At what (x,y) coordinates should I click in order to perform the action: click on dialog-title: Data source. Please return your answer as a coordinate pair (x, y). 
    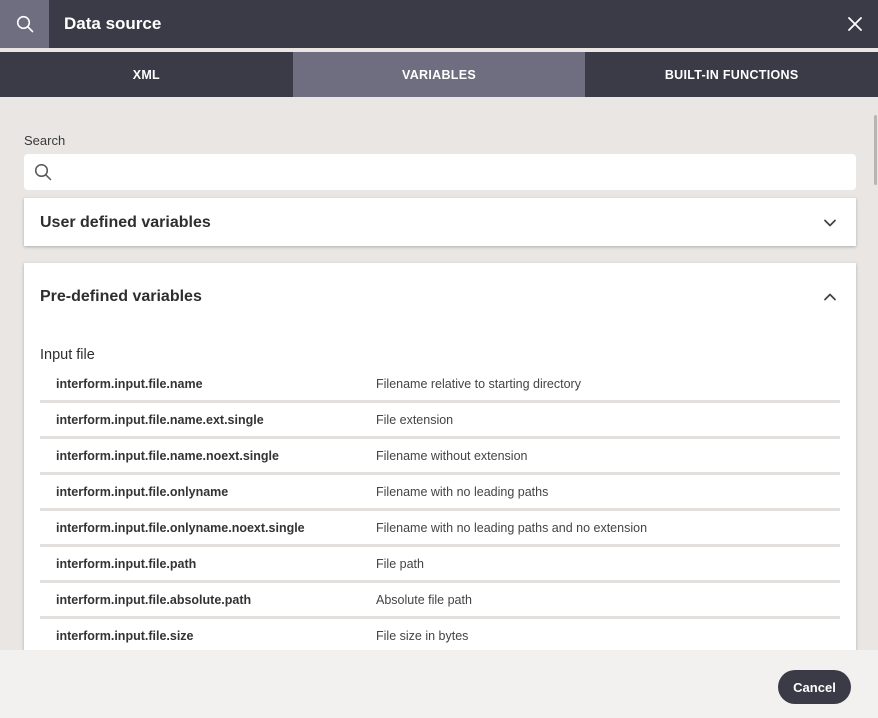
    Looking at the image, I should click on (113, 23).